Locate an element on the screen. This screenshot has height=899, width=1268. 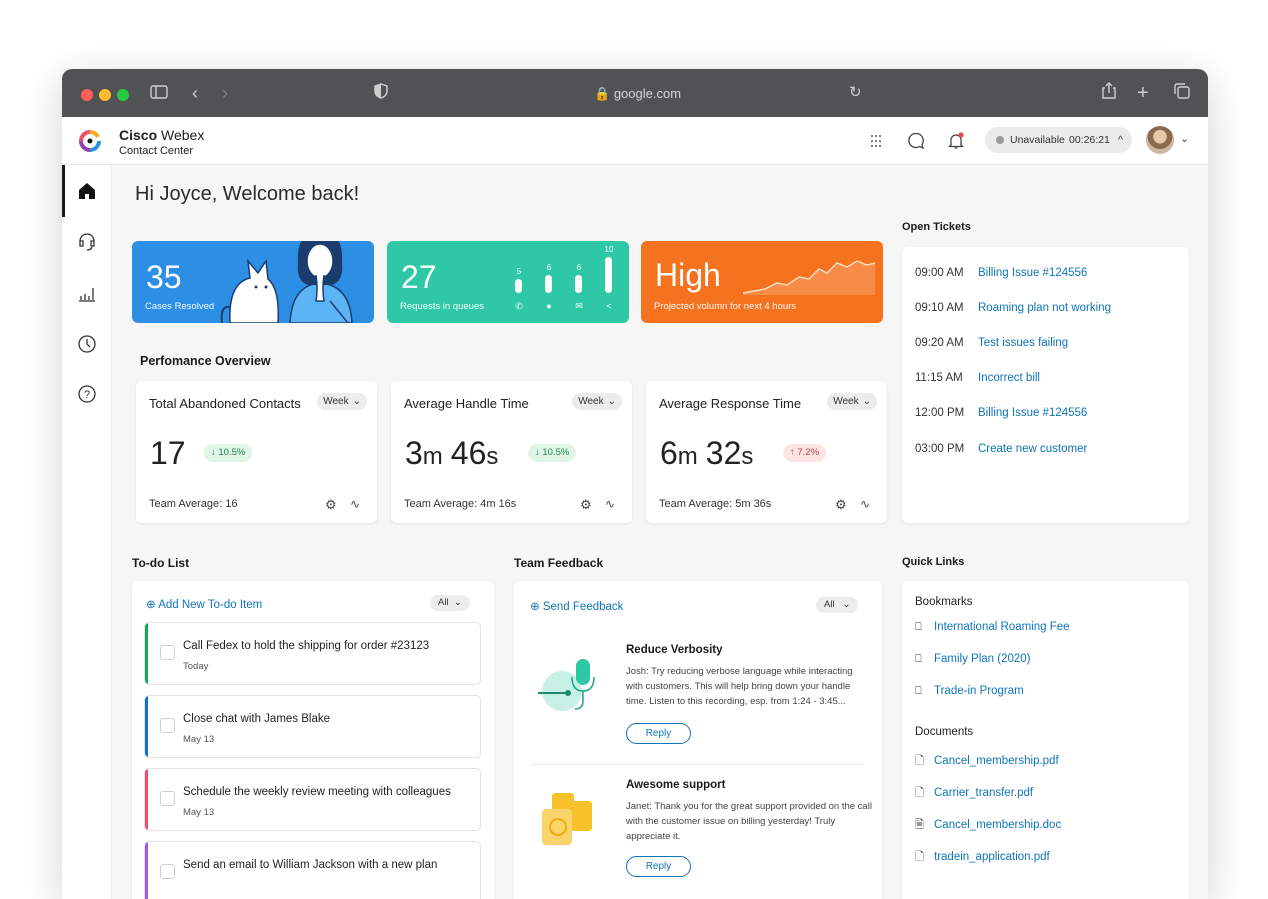
headset-icon is located at coordinates (87, 242).